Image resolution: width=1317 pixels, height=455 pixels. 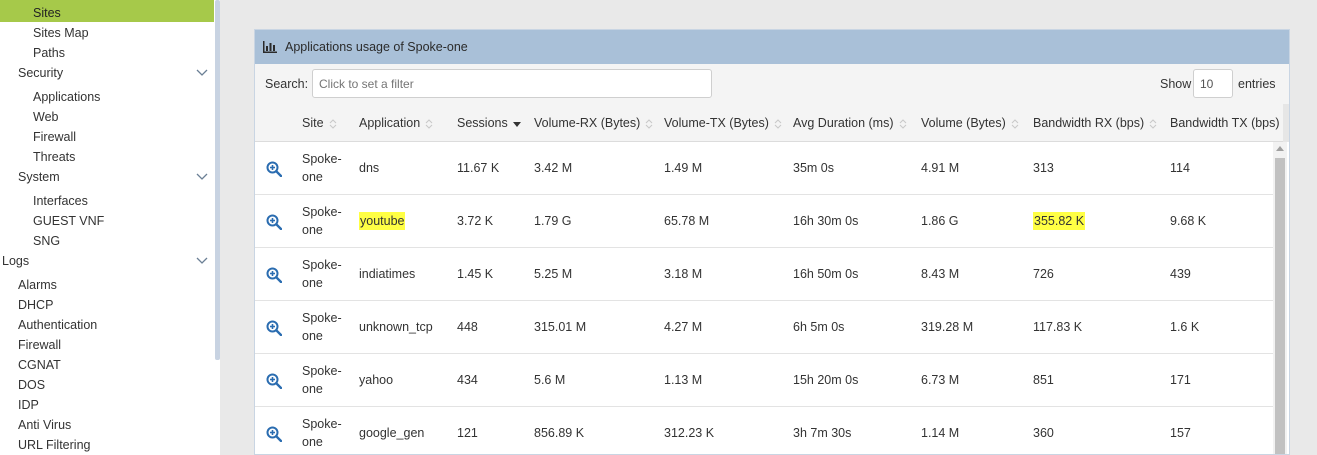 What do you see at coordinates (940, 274) in the screenshot?
I see `cell-value: 8.43 M` at bounding box center [940, 274].